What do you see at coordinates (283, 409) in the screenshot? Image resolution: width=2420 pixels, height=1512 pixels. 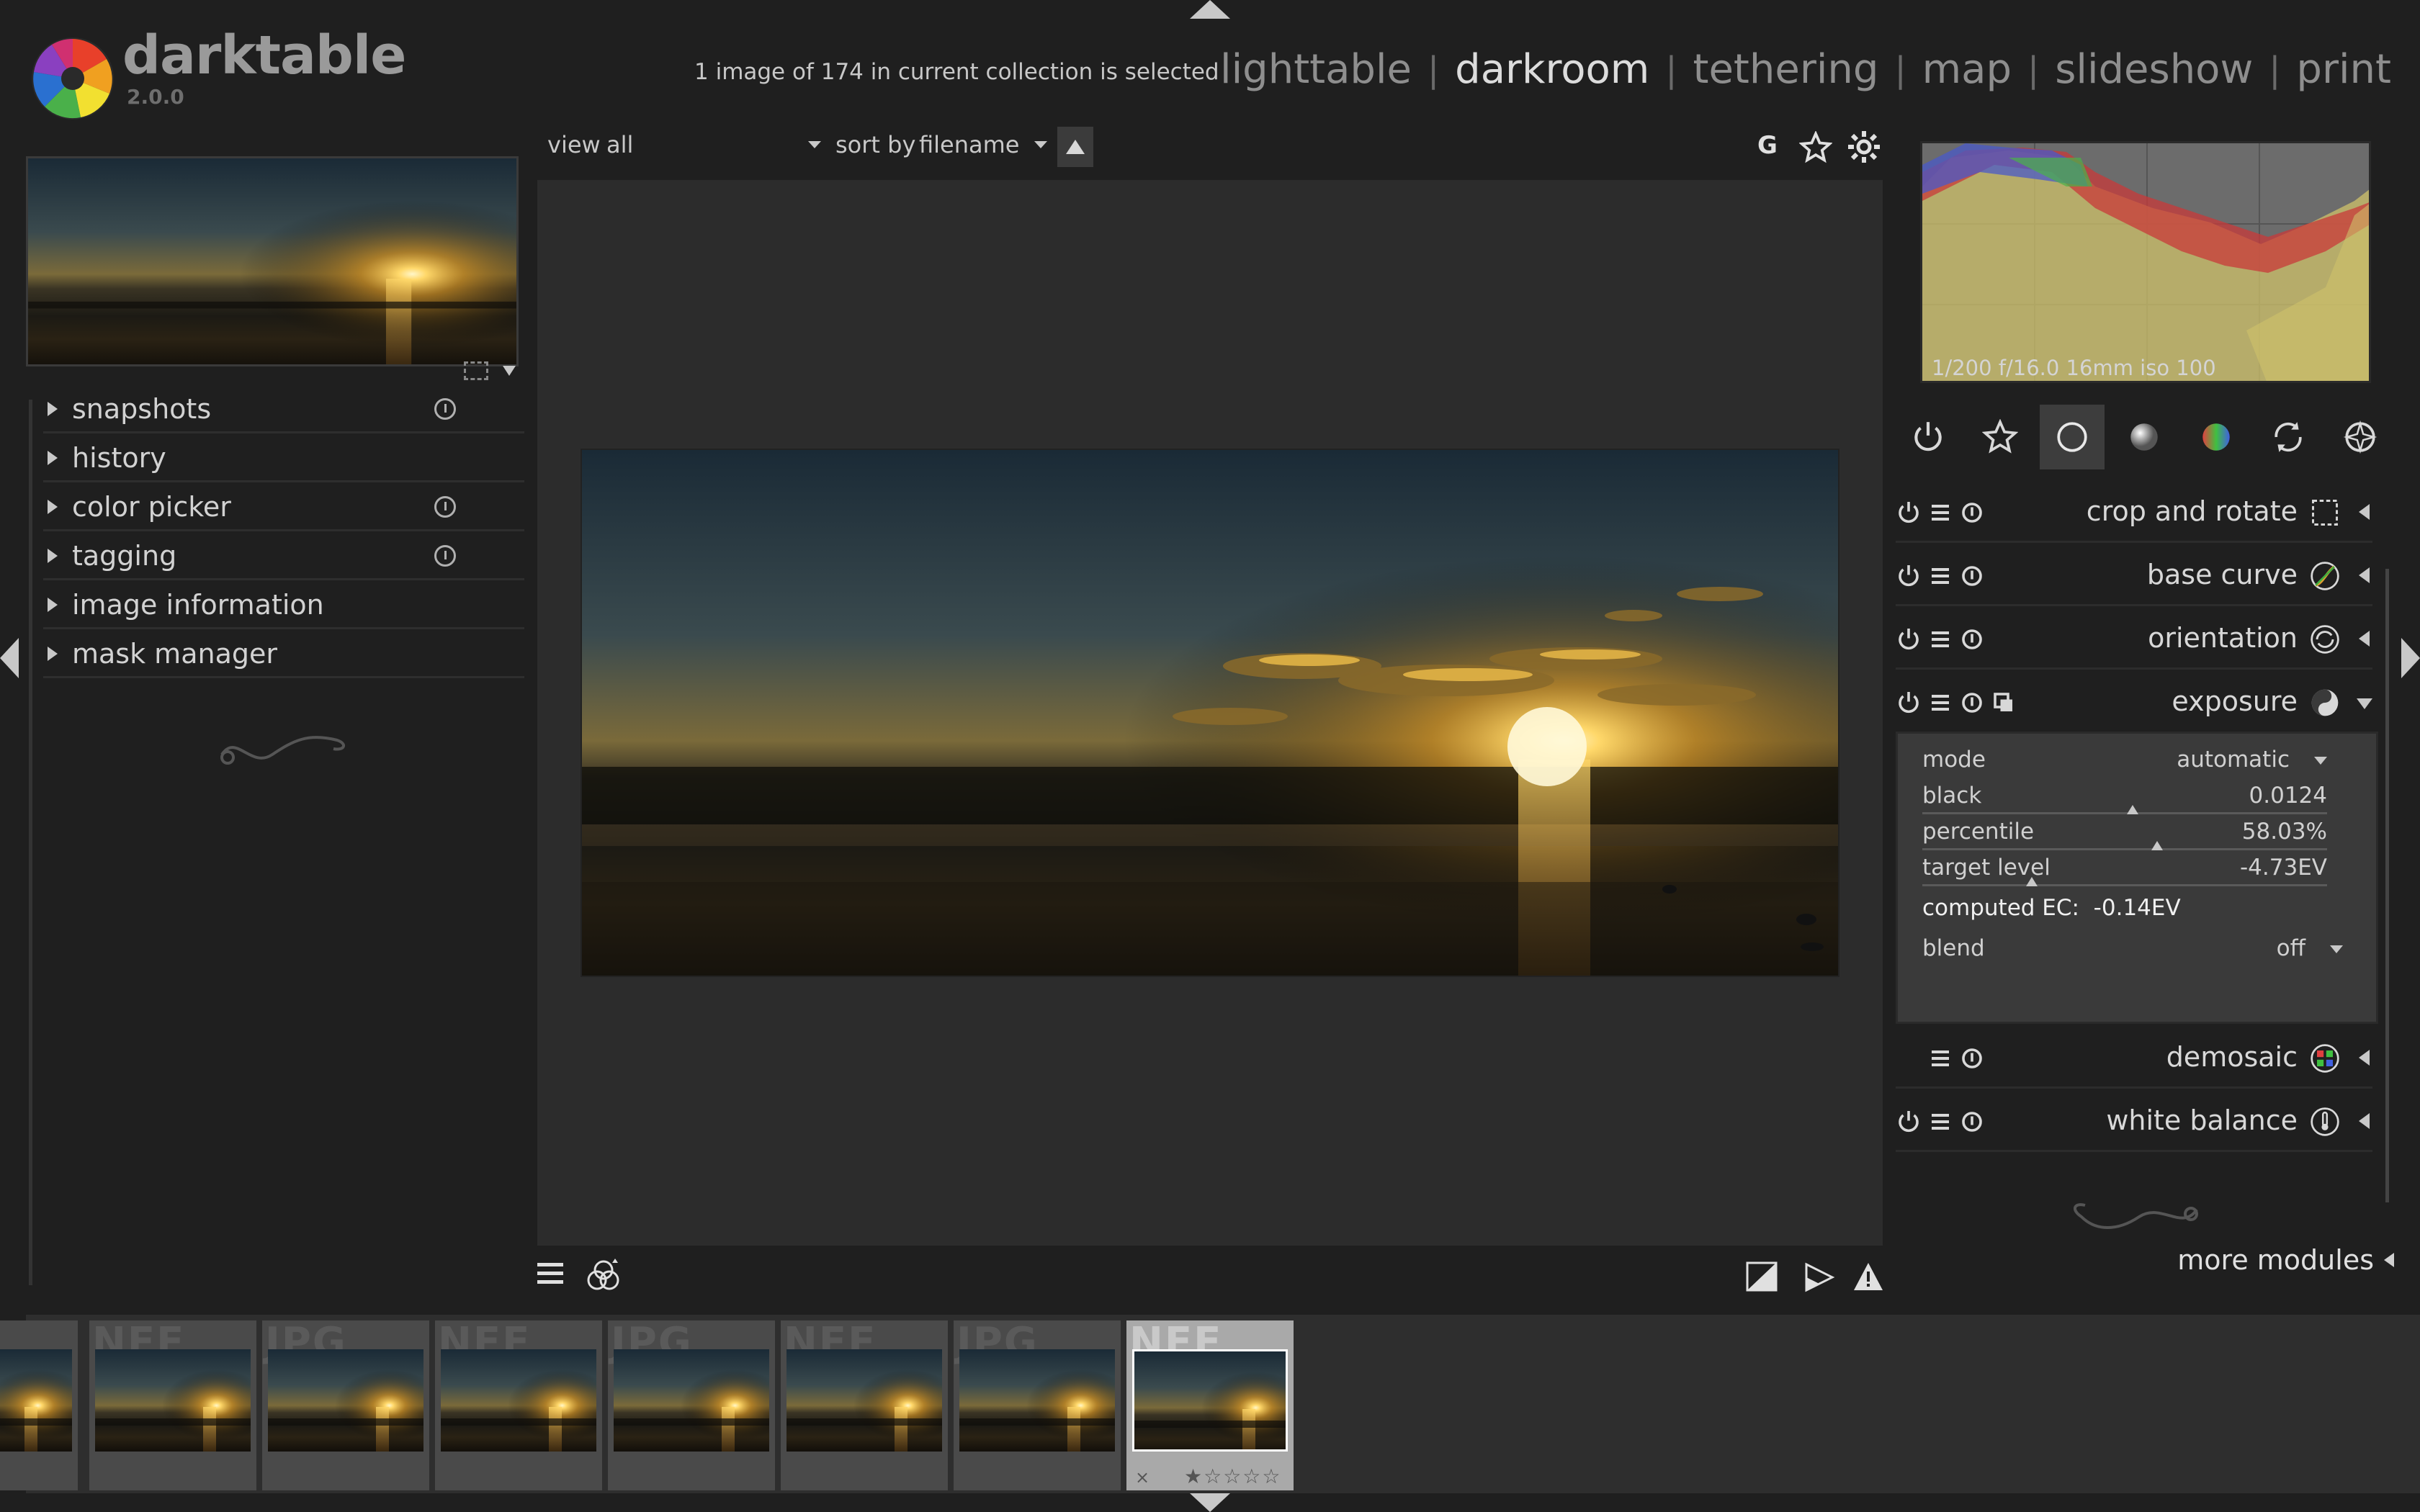 I see `left-module-snapshots: snapshots` at bounding box center [283, 409].